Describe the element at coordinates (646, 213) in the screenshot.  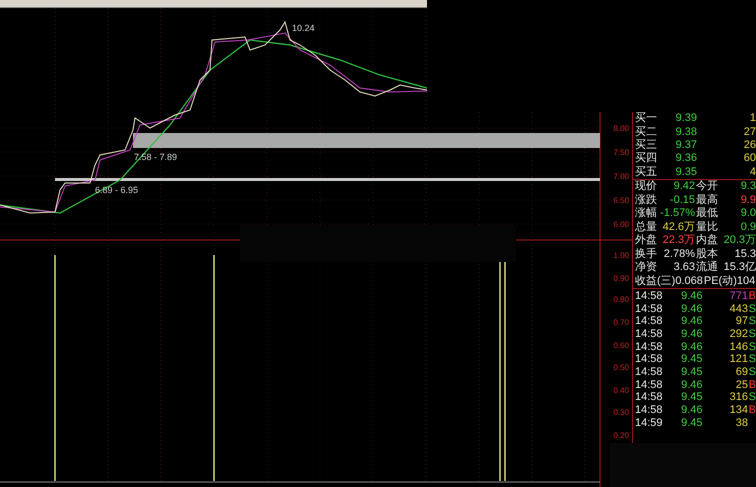
I see `quote-label: 涨幅` at that location.